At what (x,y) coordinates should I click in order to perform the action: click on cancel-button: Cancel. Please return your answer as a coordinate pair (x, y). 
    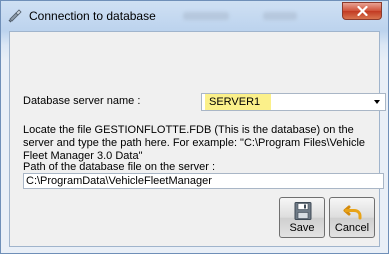
    Looking at the image, I should click on (352, 217).